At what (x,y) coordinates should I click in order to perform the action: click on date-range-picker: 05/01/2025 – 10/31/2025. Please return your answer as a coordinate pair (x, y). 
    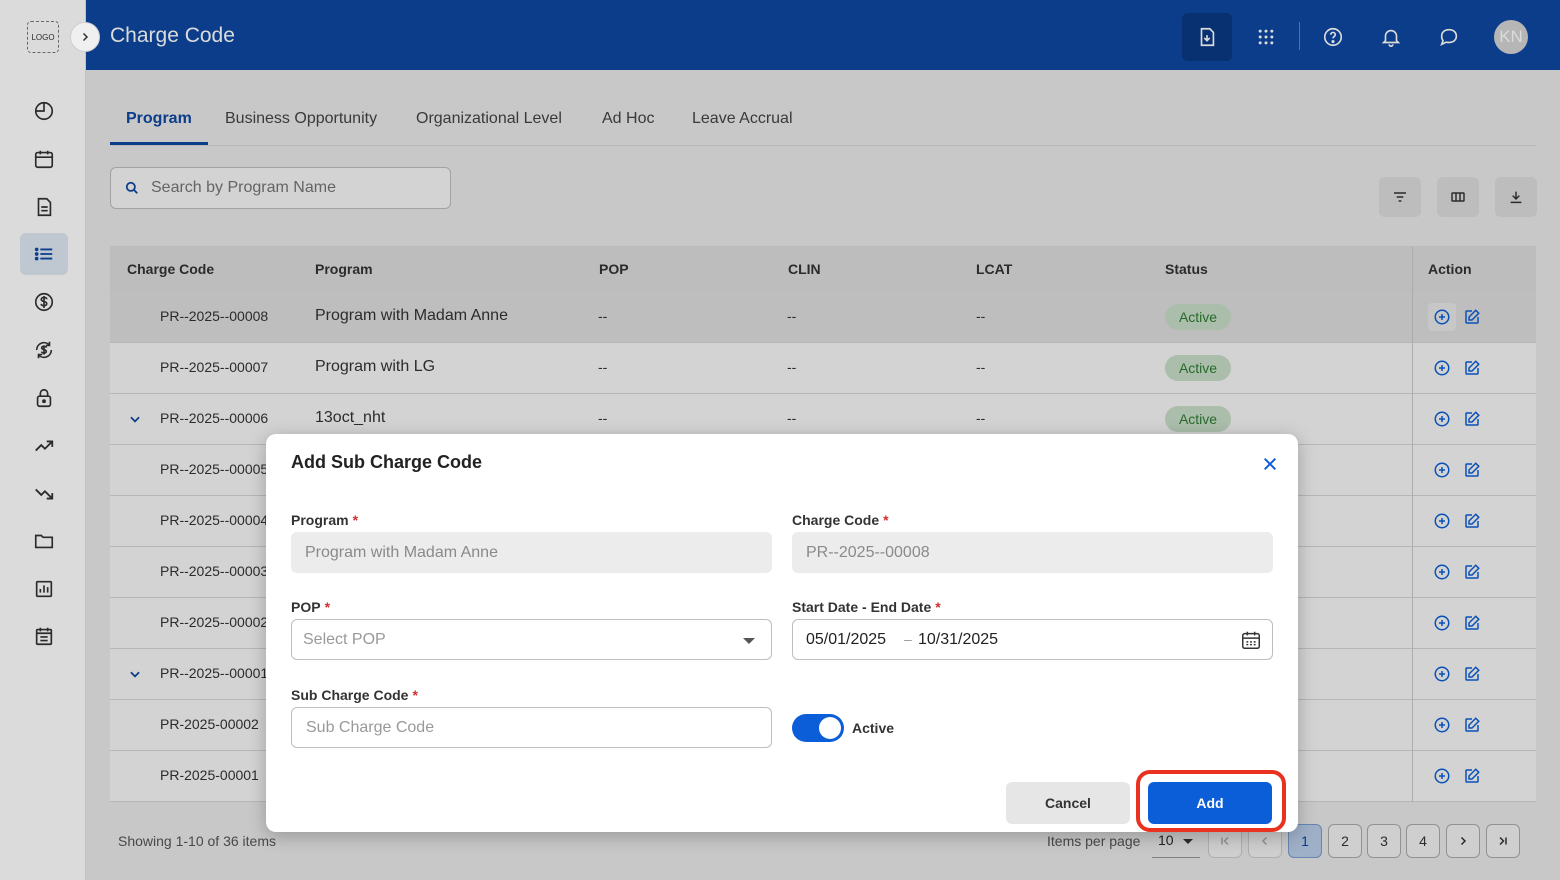
    Looking at the image, I should click on (1032, 639).